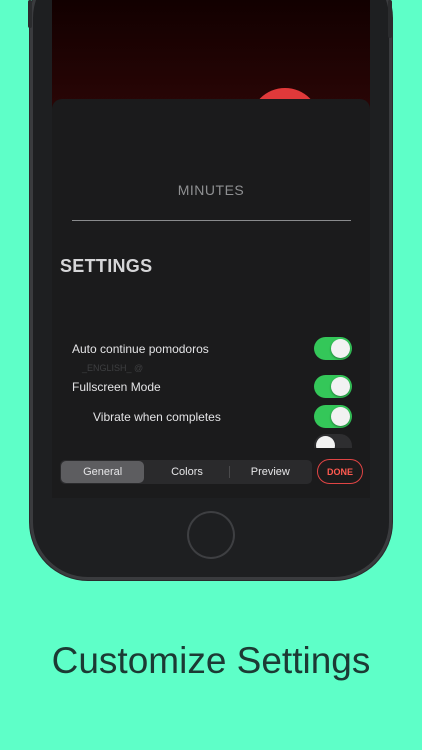 This screenshot has height=750, width=422. What do you see at coordinates (390, 19) in the screenshot?
I see `phone-side-button` at bounding box center [390, 19].